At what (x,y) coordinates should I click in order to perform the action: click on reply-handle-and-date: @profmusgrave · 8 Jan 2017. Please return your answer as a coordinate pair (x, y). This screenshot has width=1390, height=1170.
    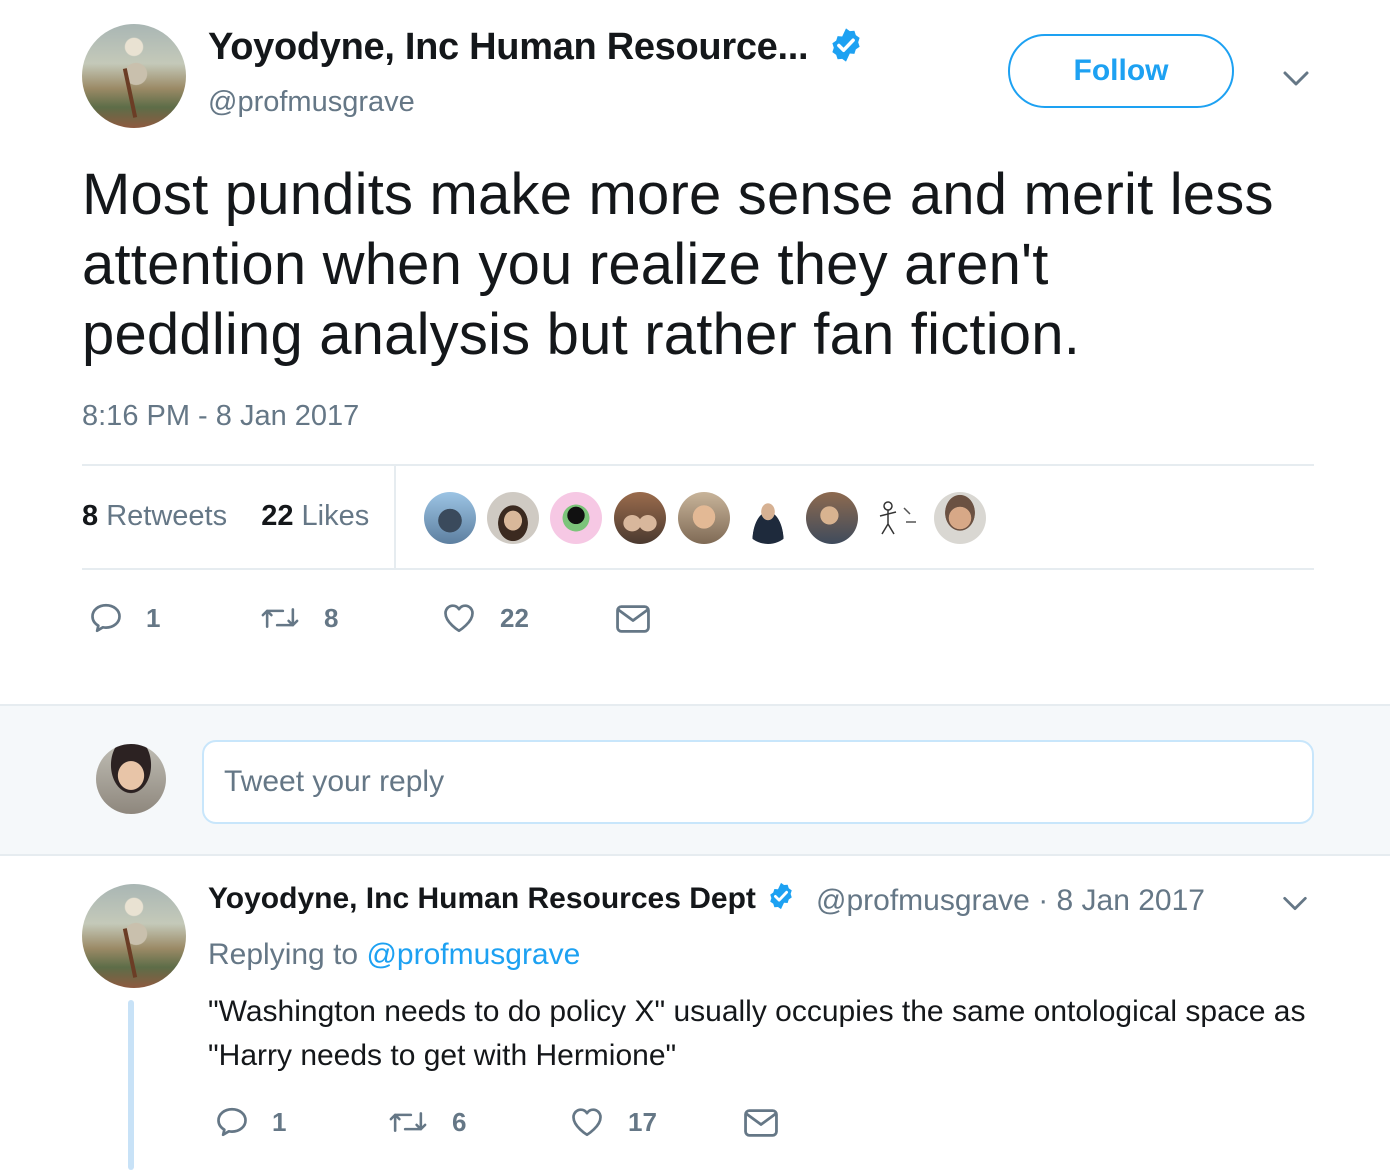
    Looking at the image, I should click on (1010, 901).